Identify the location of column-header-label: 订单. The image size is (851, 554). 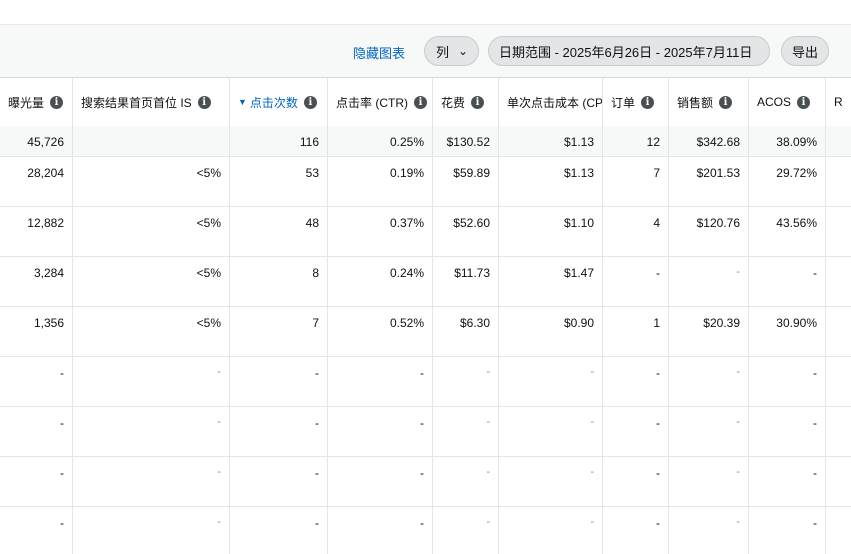
(623, 102).